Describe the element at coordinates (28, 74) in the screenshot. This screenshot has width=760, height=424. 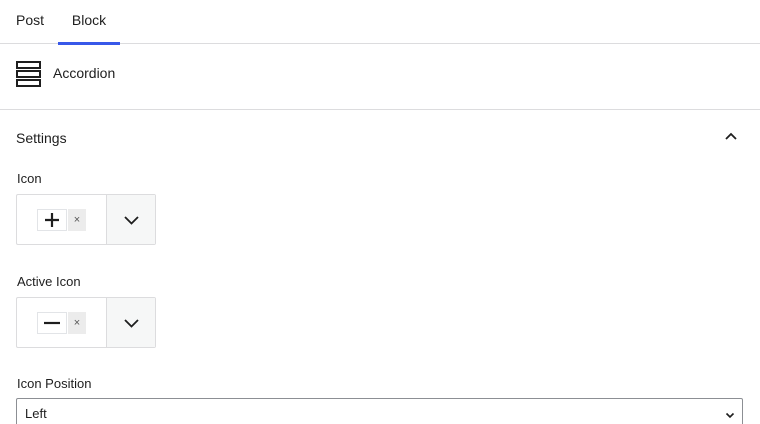
I see `accordion-icon` at that location.